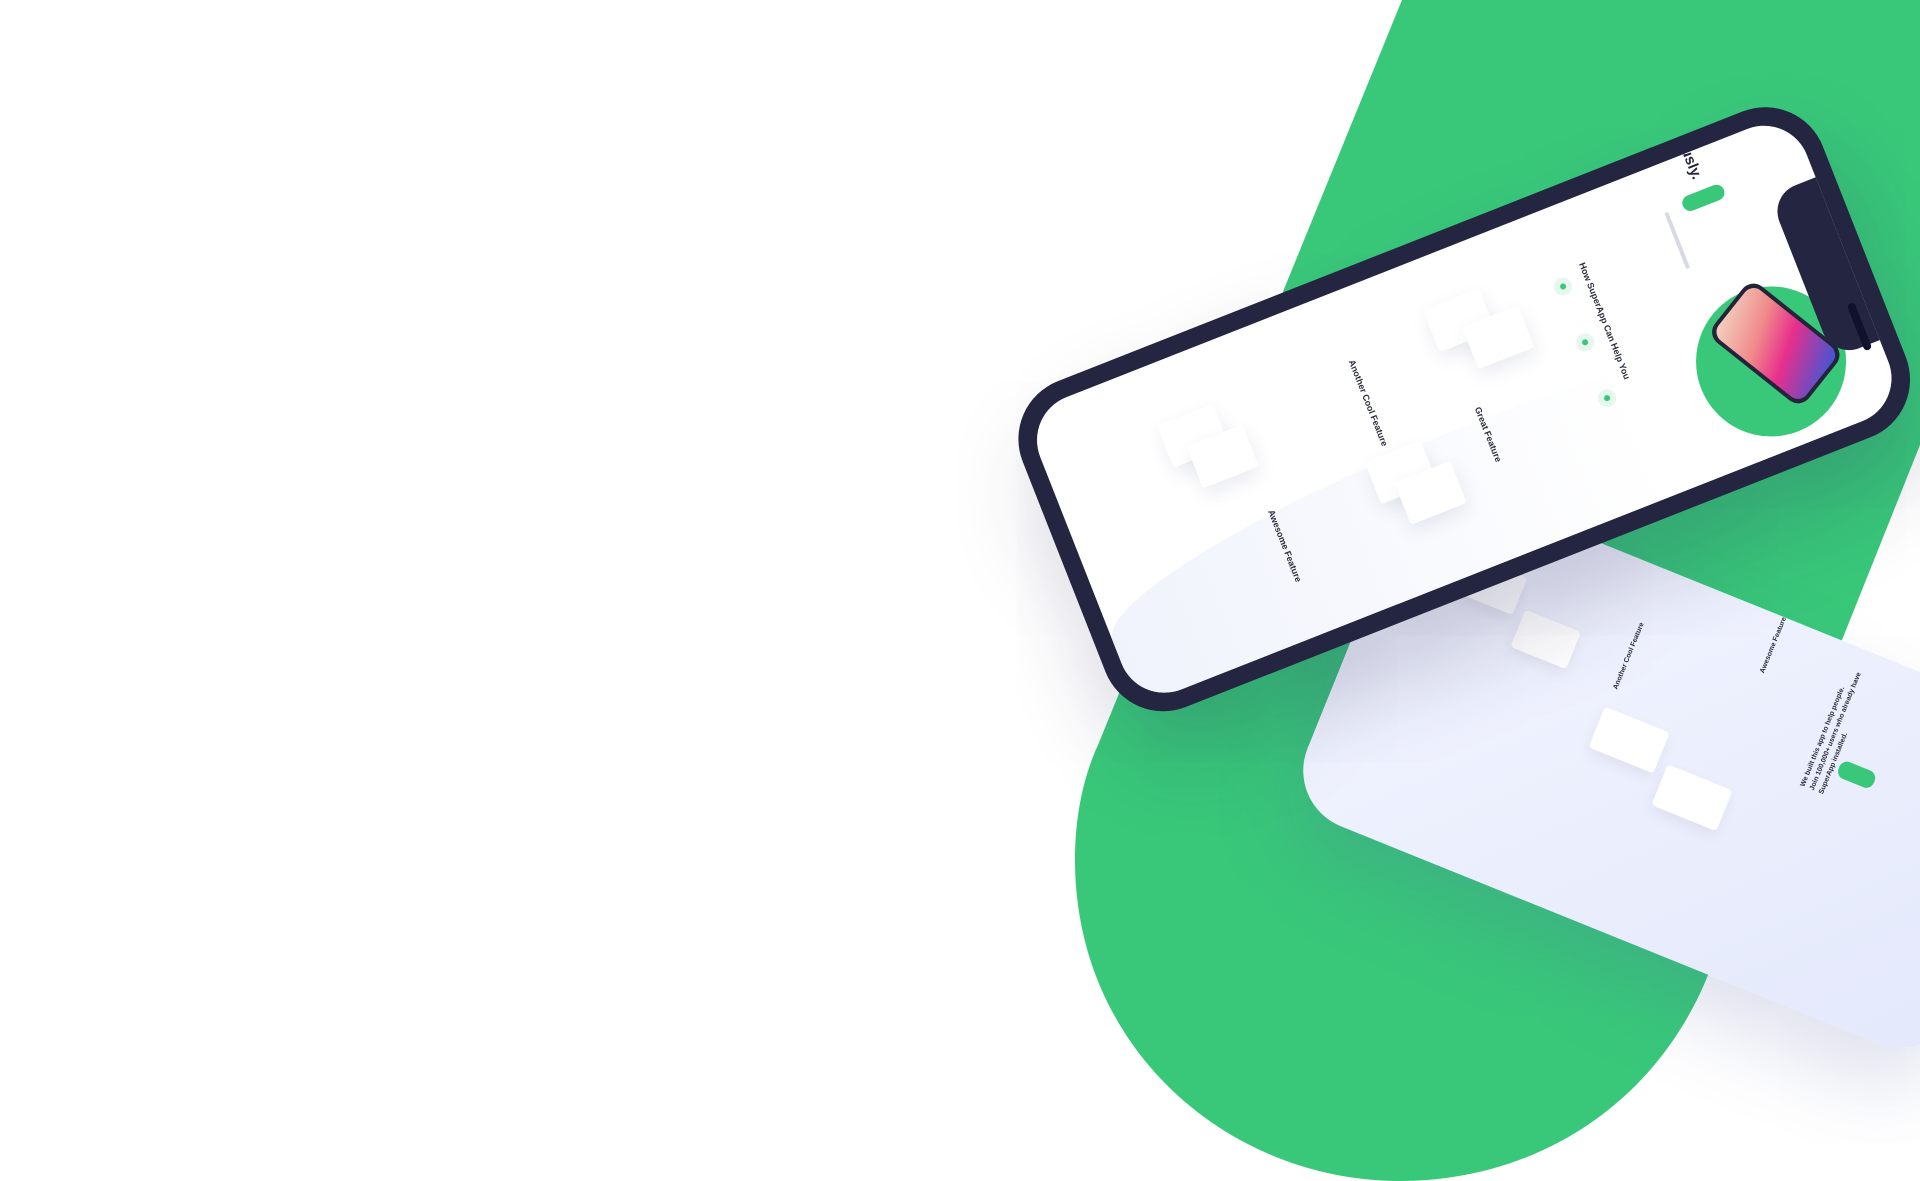  What do you see at coordinates (1703, 198) in the screenshot?
I see `hero-cta-button` at bounding box center [1703, 198].